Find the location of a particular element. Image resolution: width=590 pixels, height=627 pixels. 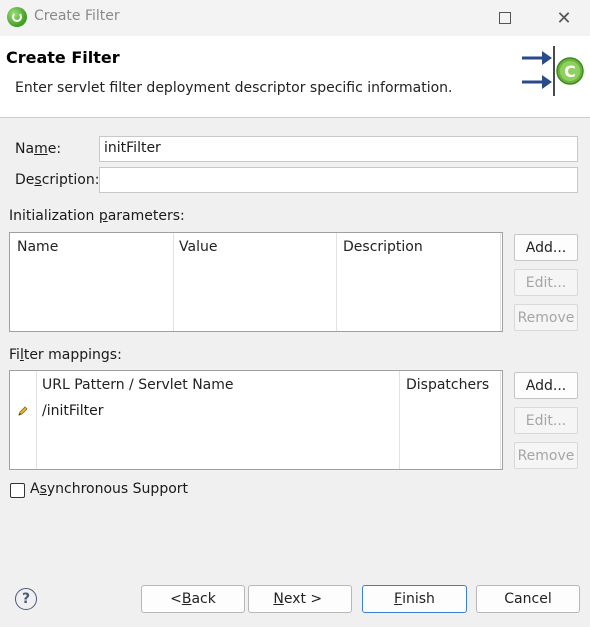

url-pattern-cell: /initFilter is located at coordinates (73, 411).